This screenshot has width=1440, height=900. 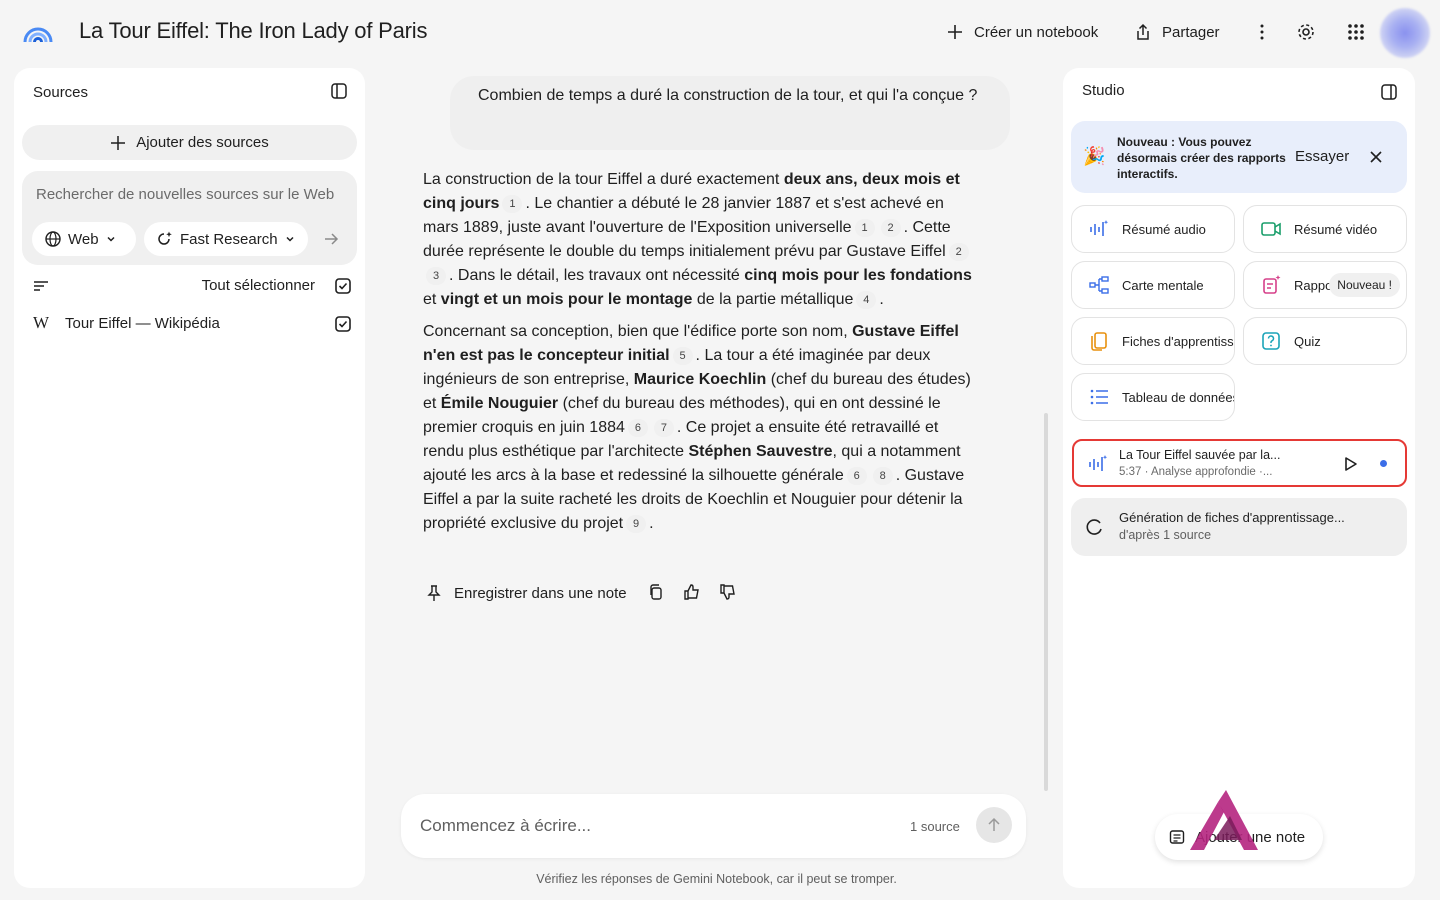 I want to click on mind-map-tile: Carte mentale, so click(x=1153, y=285).